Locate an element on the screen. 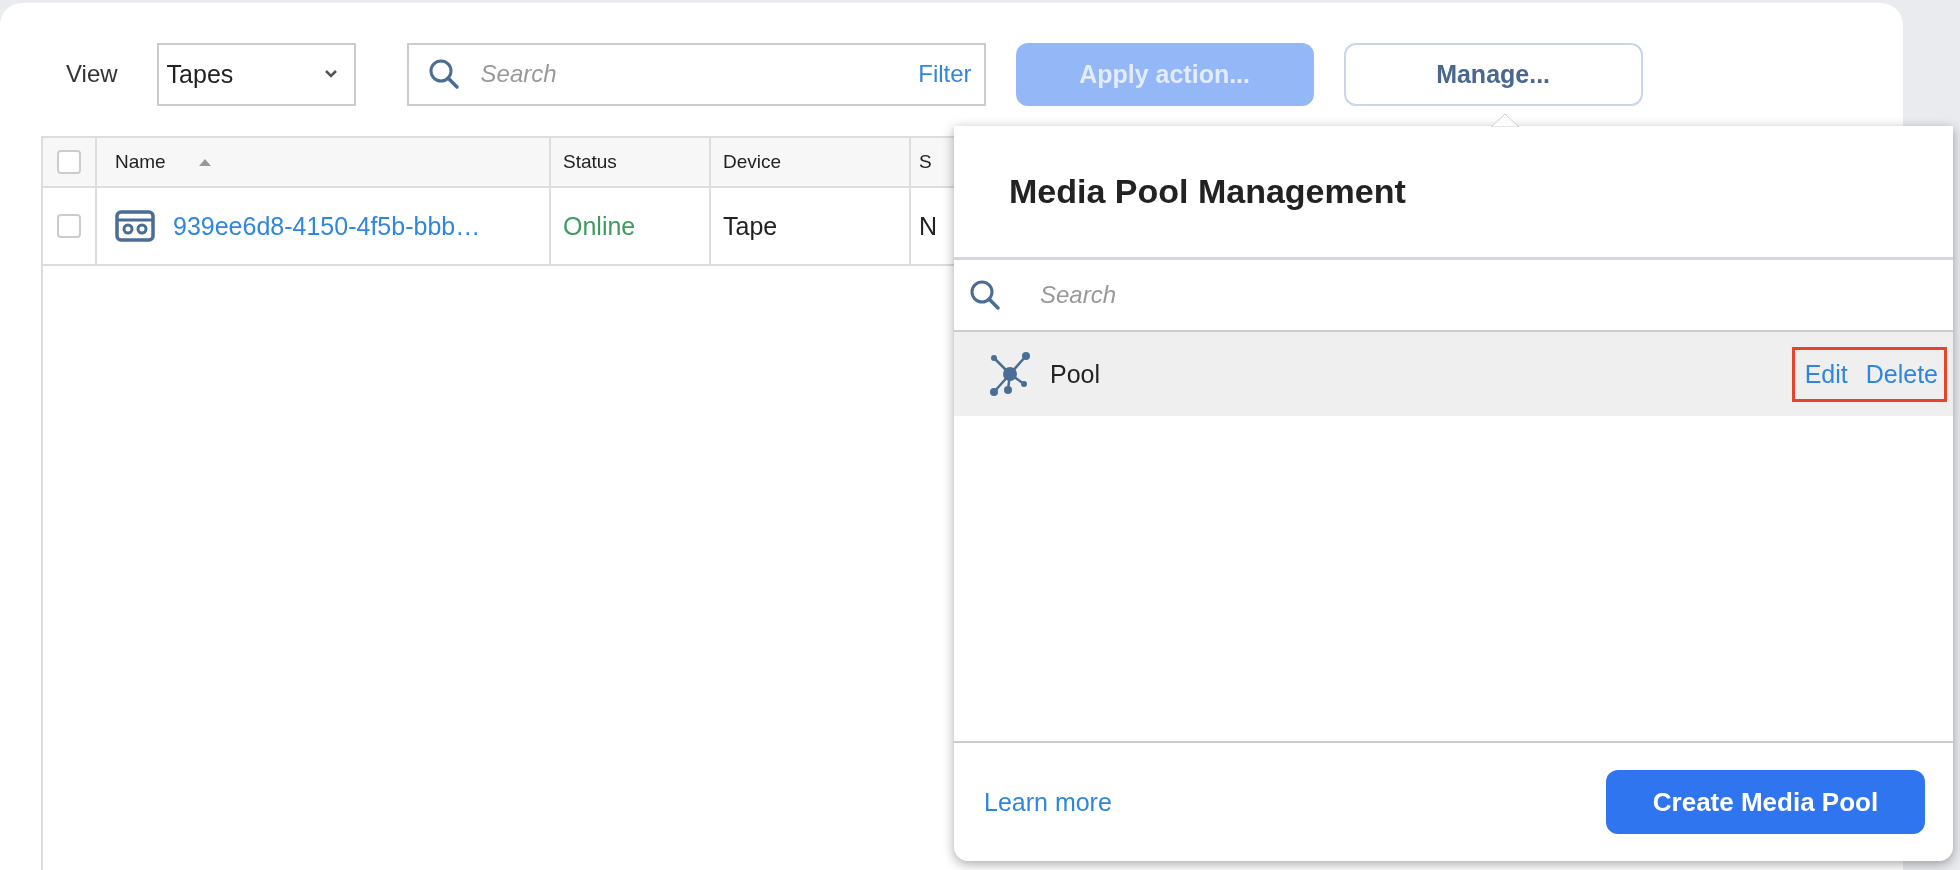  learn-more-link: Learn more is located at coordinates (1048, 802).